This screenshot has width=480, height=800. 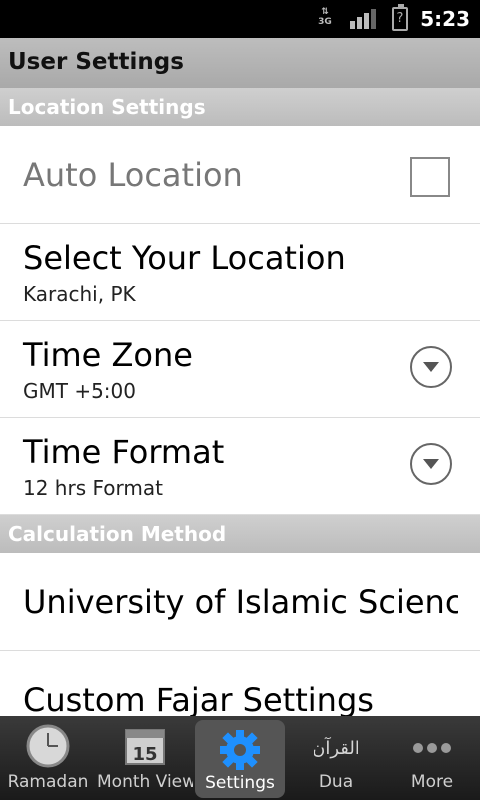 What do you see at coordinates (79, 391) in the screenshot?
I see `time-zone-value: GMT +5:00` at bounding box center [79, 391].